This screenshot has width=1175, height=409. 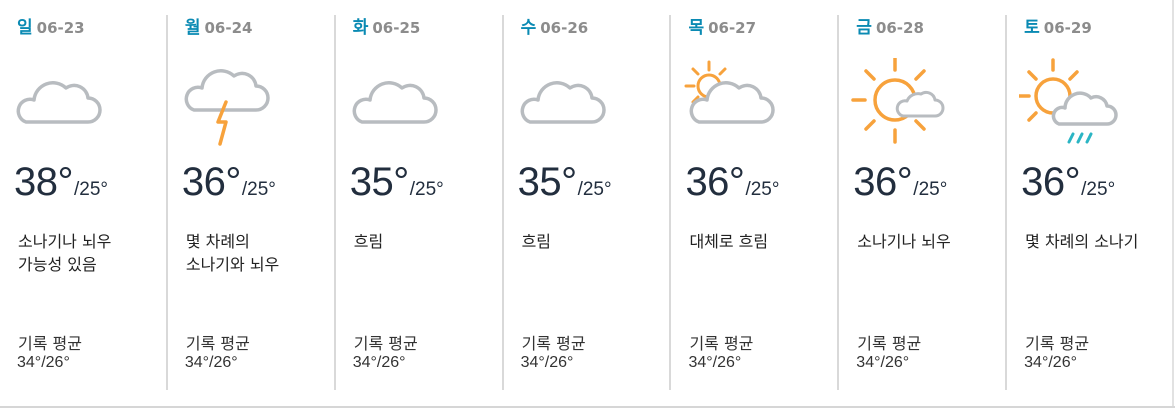 I want to click on date-label: 06-26, so click(x=564, y=28).